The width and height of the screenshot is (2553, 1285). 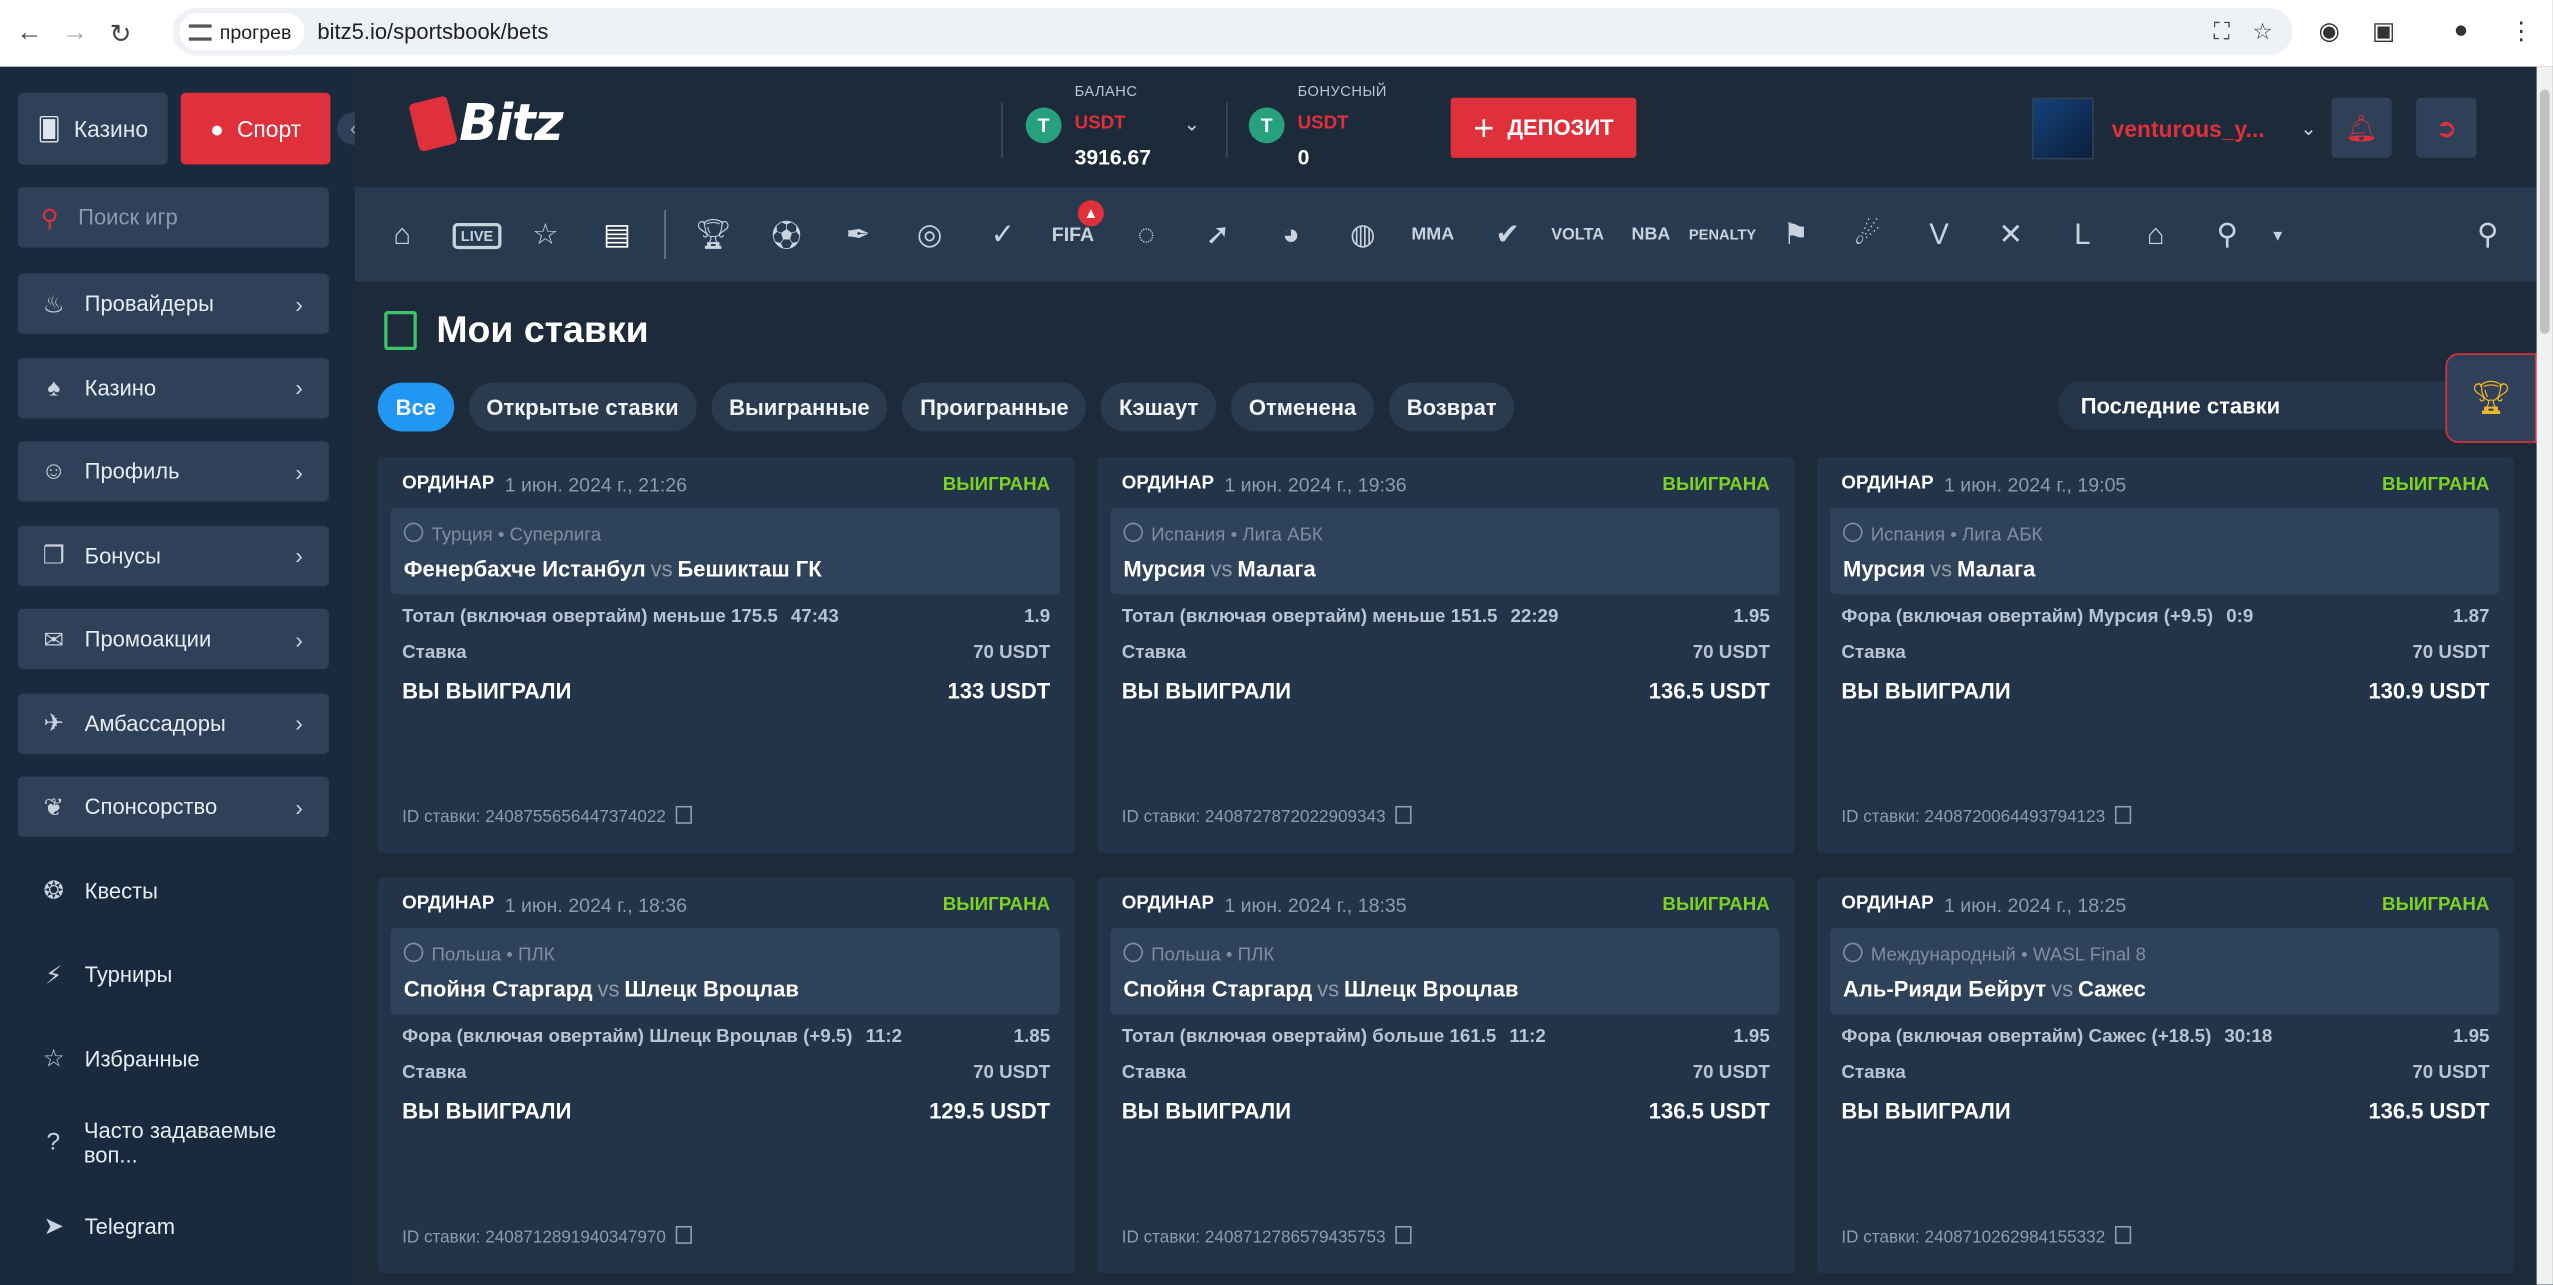 I want to click on forward-icon: →, so click(x=75, y=33).